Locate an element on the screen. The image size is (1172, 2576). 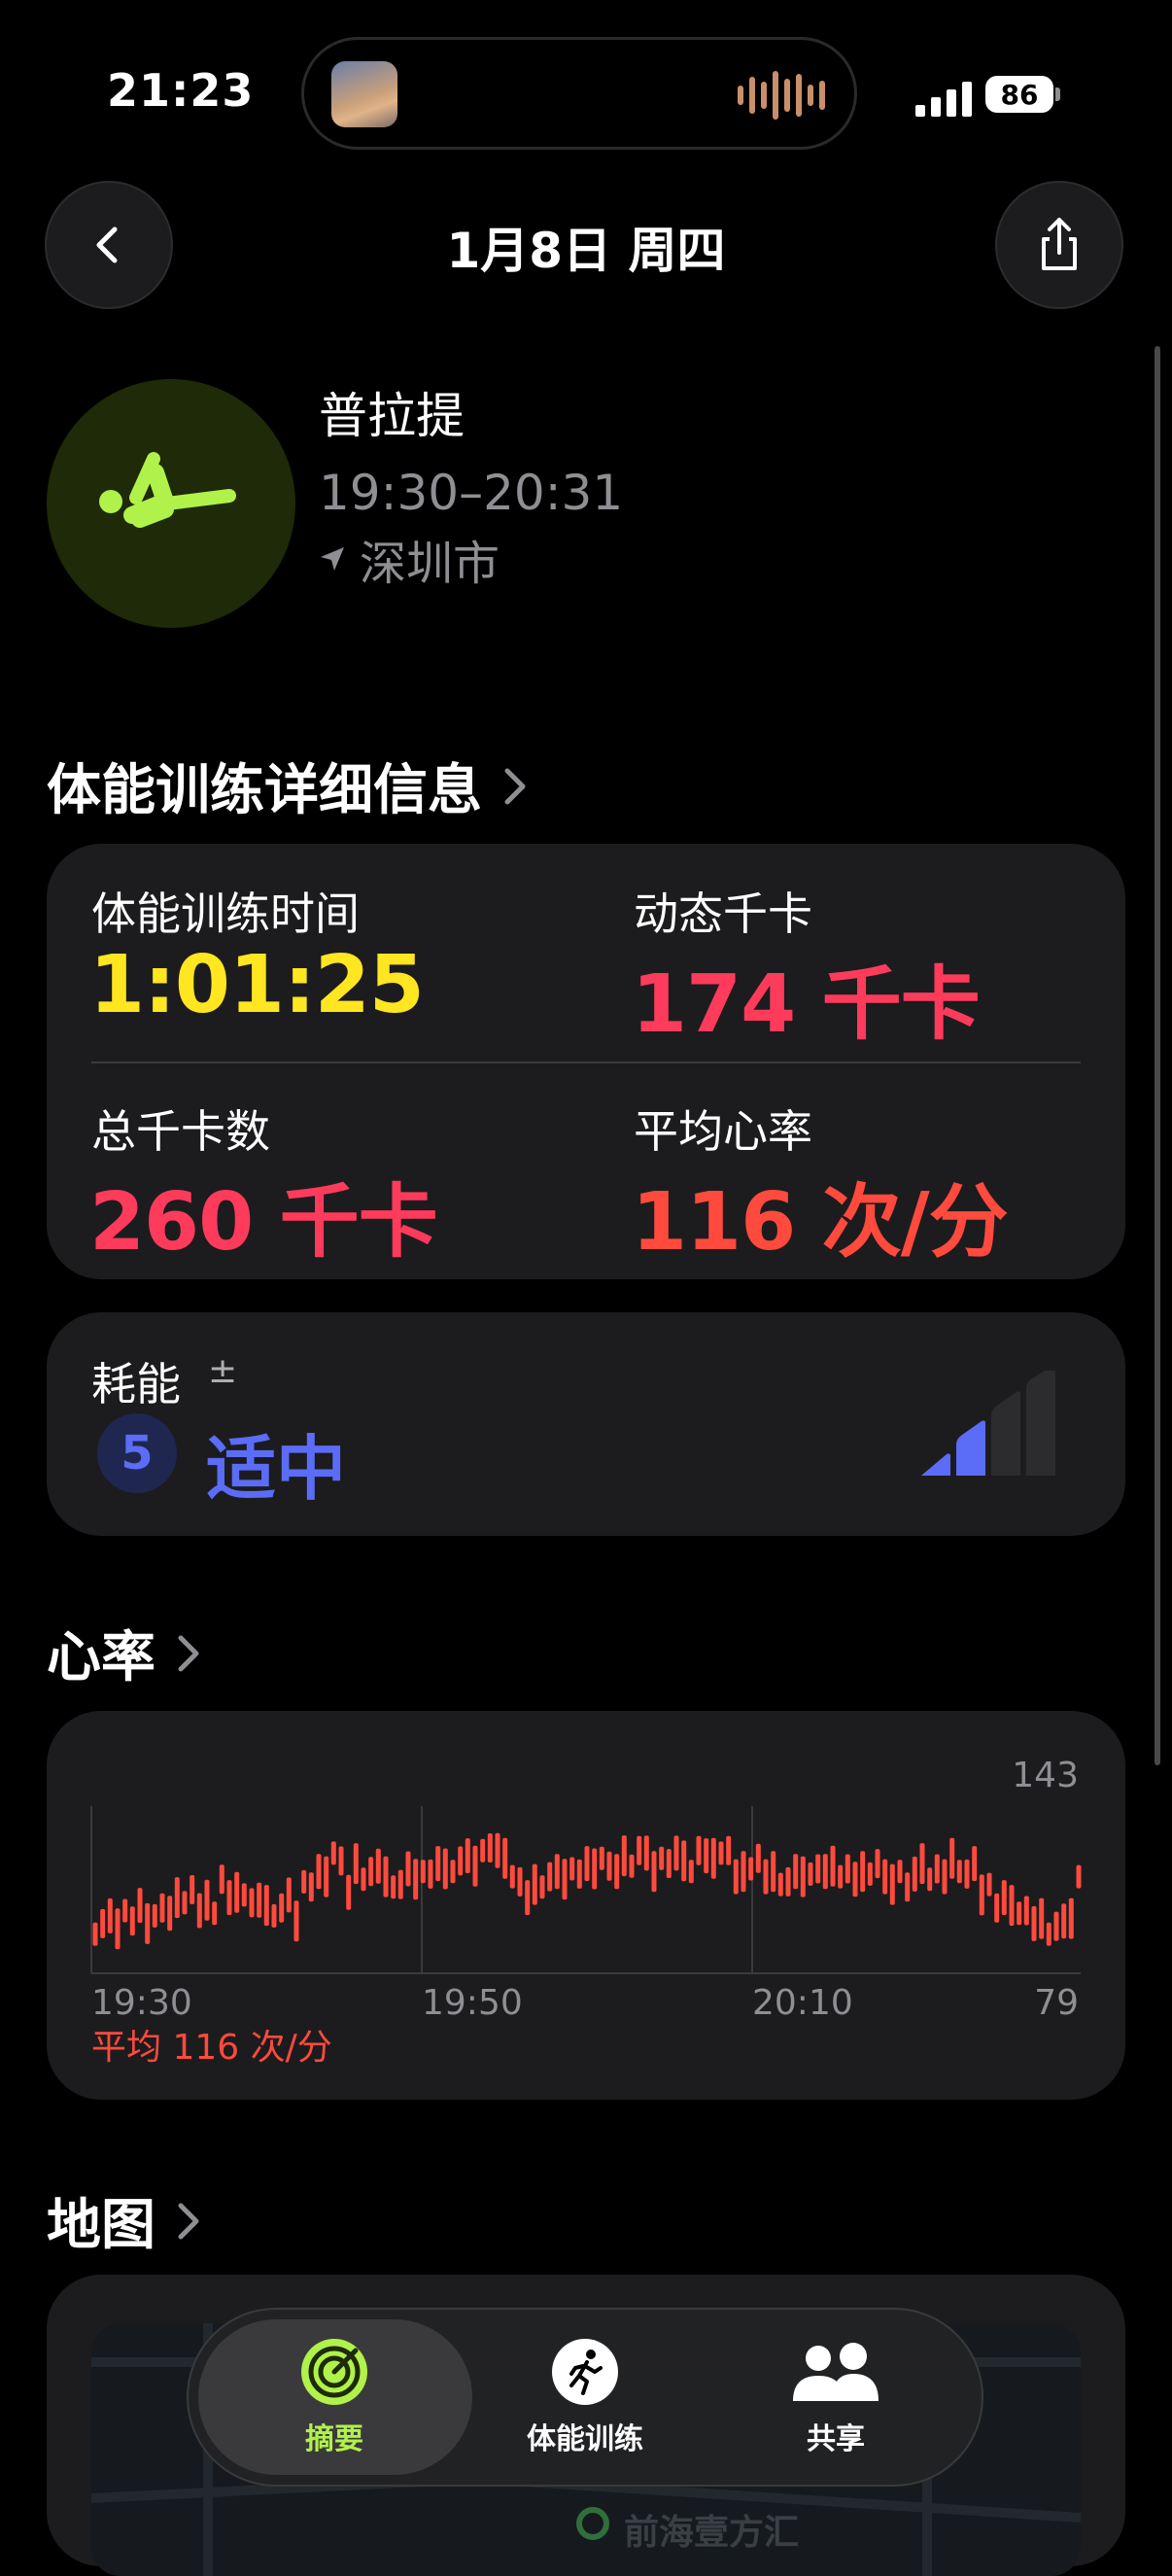
heart-rate-chart-card: 143 19:30 19:50 20:10 79 平均 116 次/分 is located at coordinates (586, 1905).